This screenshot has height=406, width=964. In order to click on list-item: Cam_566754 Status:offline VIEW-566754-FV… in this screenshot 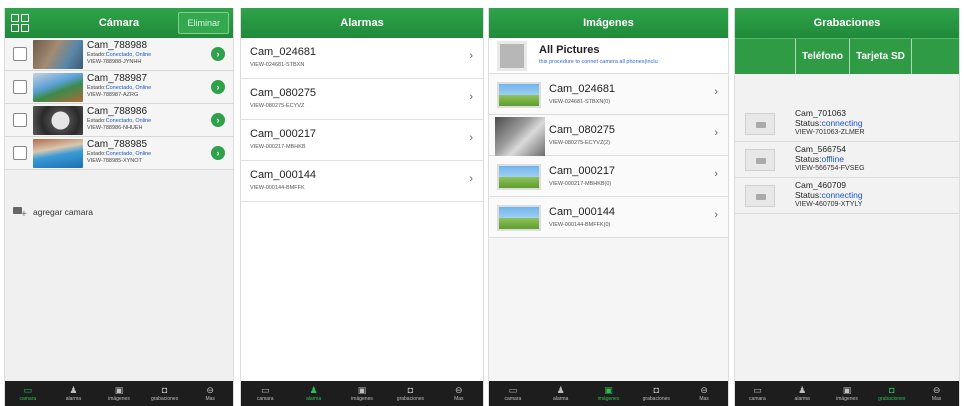, I will do `click(847, 160)`.